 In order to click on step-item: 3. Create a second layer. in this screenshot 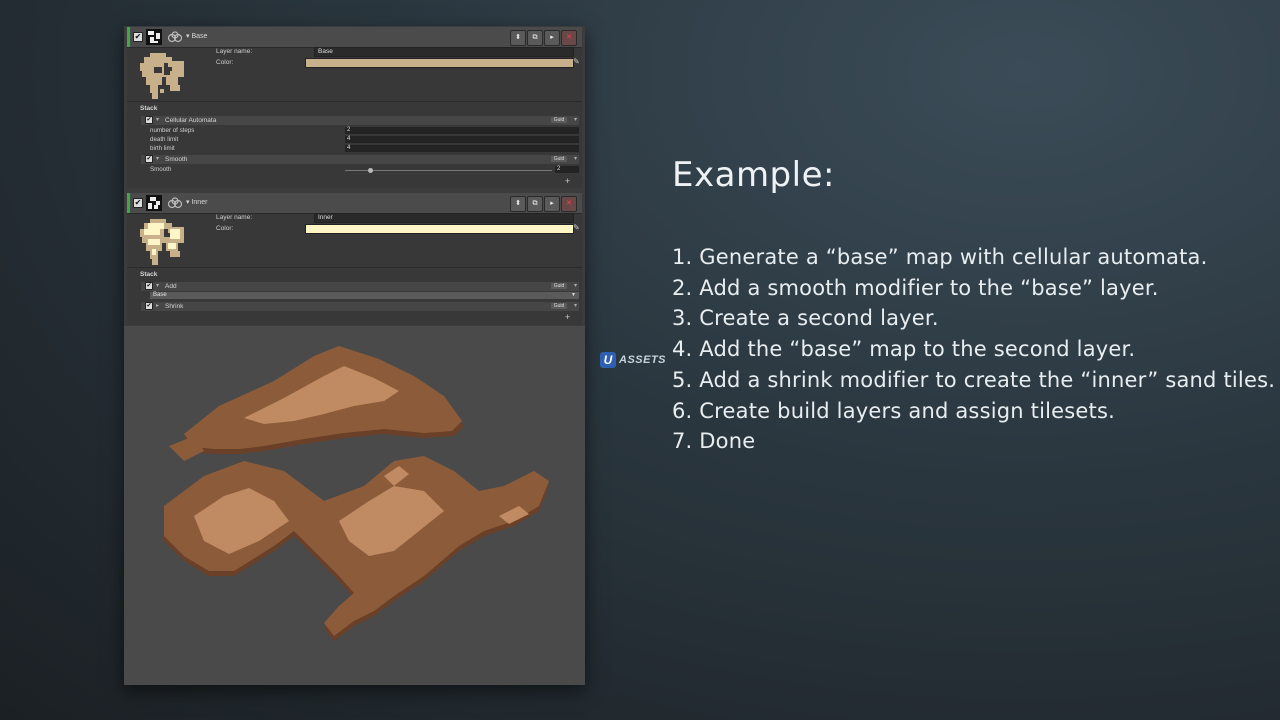, I will do `click(805, 318)`.